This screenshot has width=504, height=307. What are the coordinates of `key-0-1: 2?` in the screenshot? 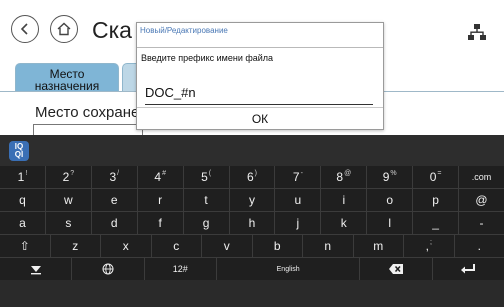 It's located at (68, 177).